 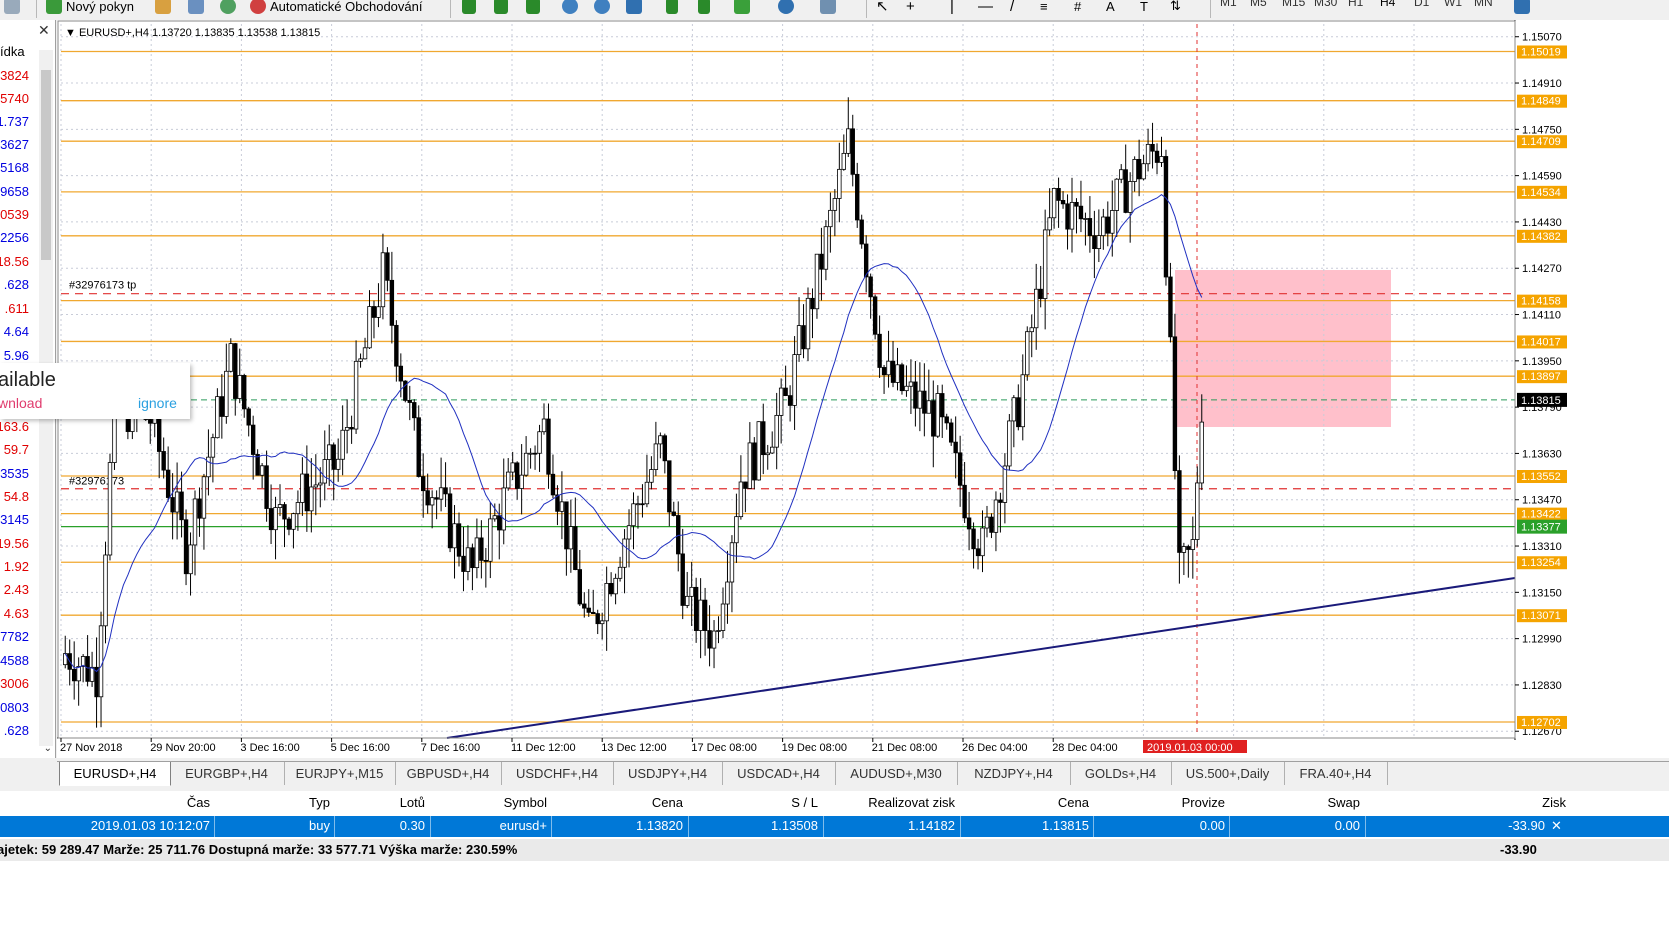 I want to click on tab-us-500-daily: US.500+,Daily, so click(x=1228, y=773).